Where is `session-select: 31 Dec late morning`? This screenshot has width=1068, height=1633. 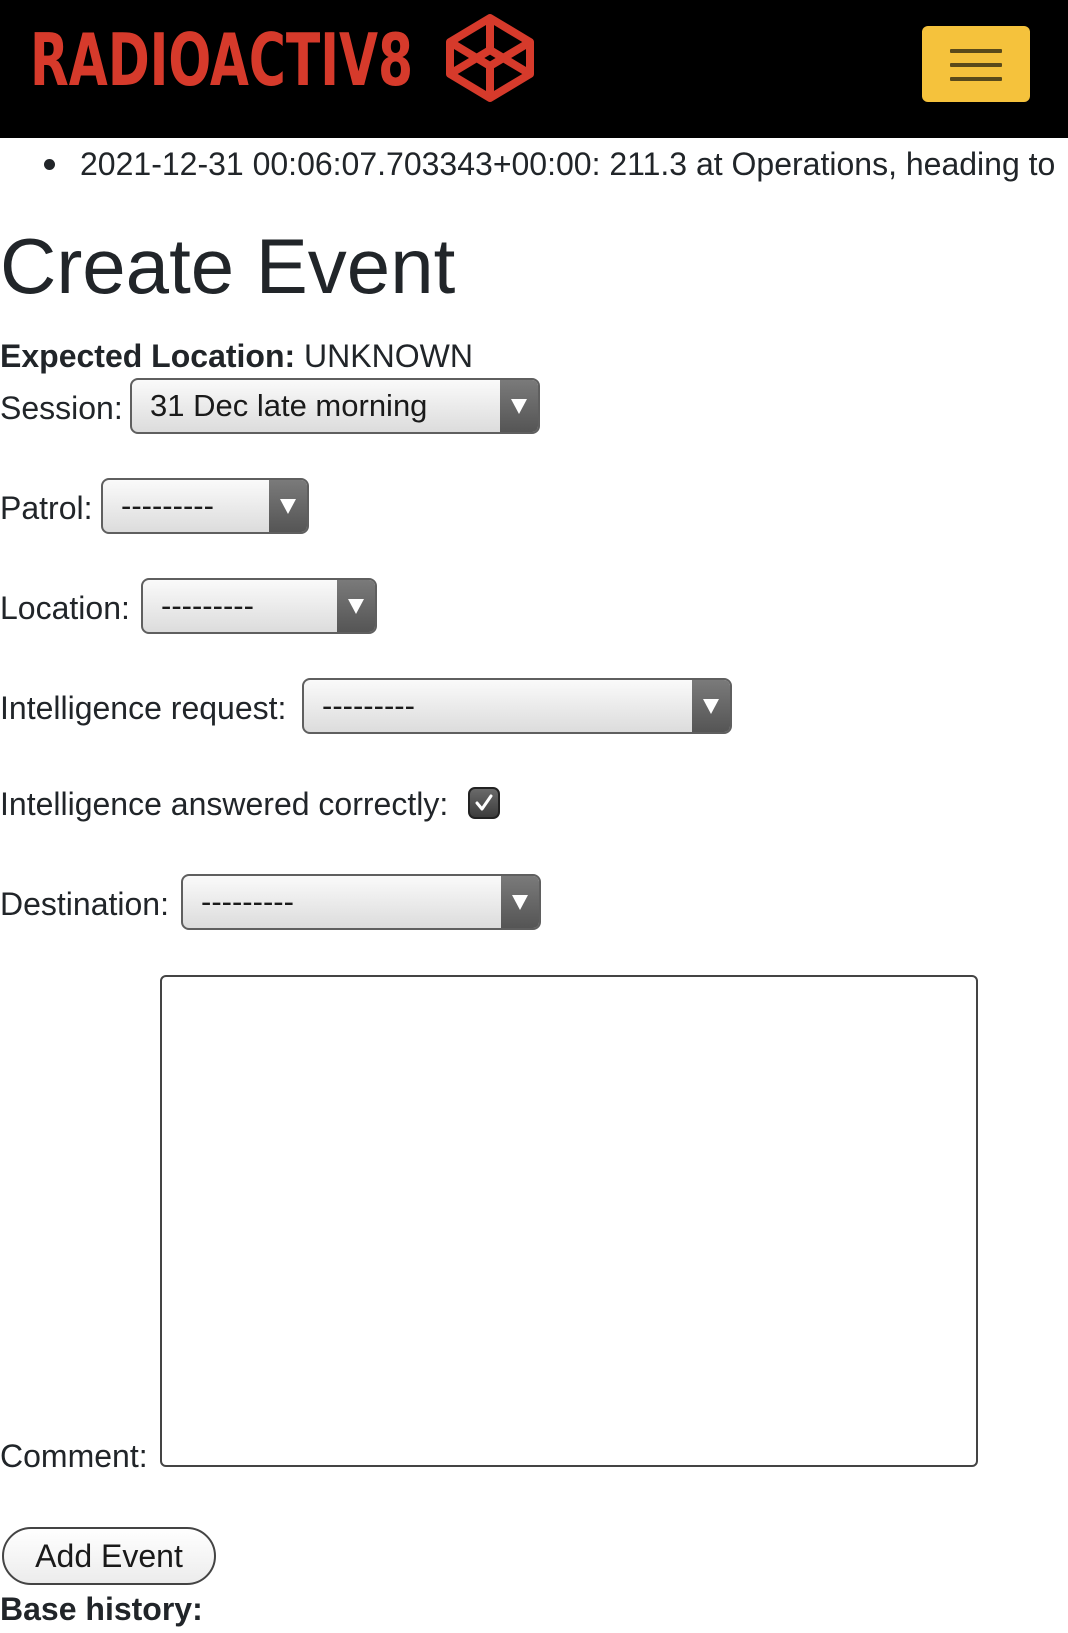 session-select: 31 Dec late morning is located at coordinates (335, 406).